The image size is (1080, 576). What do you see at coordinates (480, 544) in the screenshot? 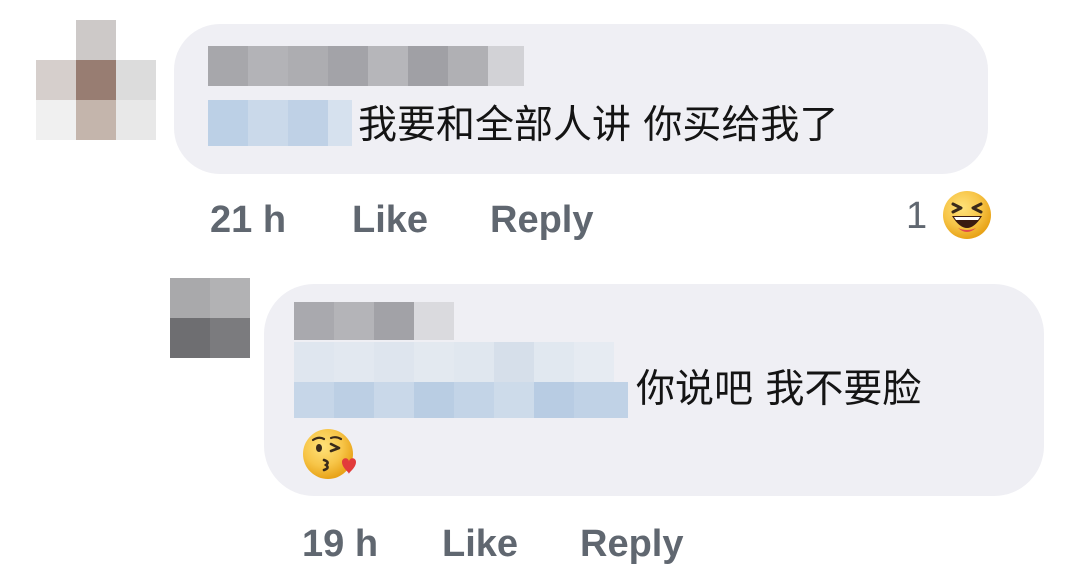
I see `reply-like-button: Like` at bounding box center [480, 544].